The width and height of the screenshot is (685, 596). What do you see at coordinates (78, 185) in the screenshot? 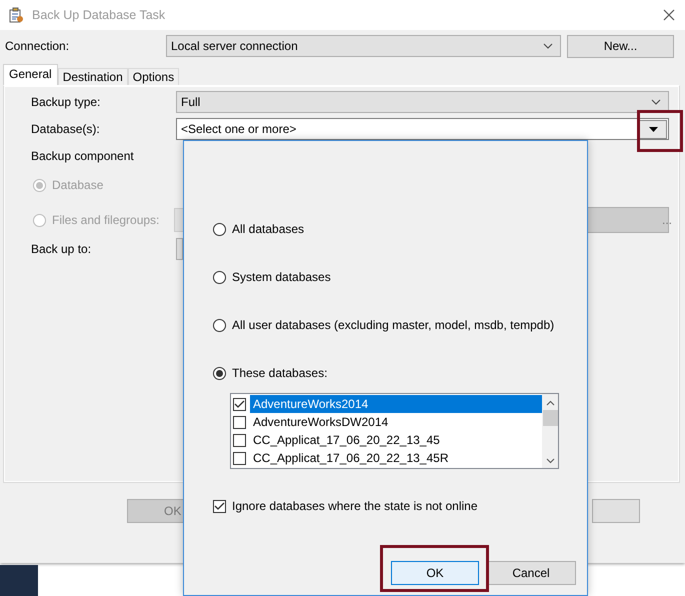
I see `radio-label: Database` at bounding box center [78, 185].